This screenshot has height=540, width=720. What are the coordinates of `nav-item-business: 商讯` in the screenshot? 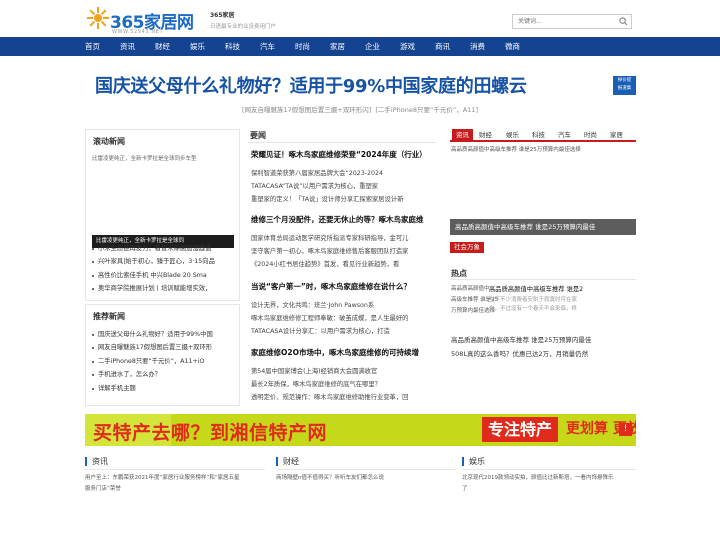 It's located at (442, 46).